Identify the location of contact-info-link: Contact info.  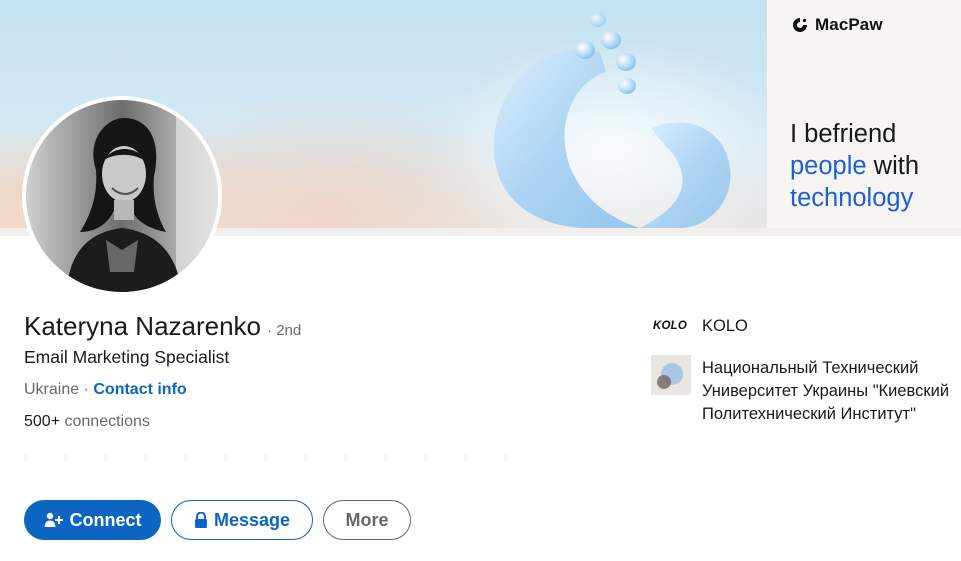
(139, 389).